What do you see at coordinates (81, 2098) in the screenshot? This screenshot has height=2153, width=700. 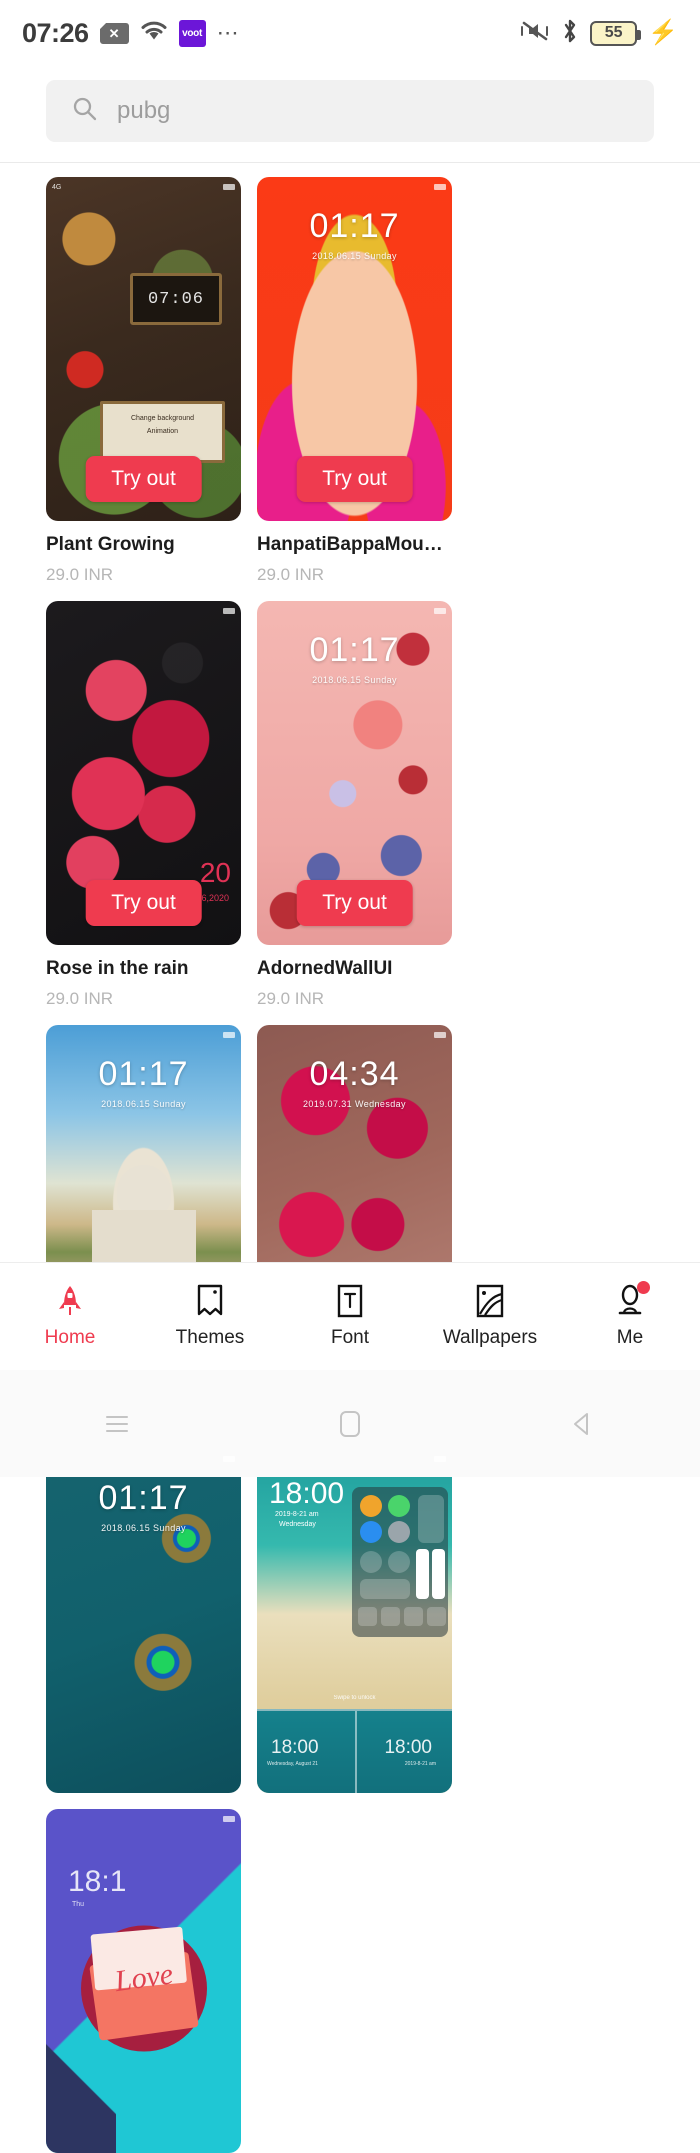 I see `love-corner-shape` at bounding box center [81, 2098].